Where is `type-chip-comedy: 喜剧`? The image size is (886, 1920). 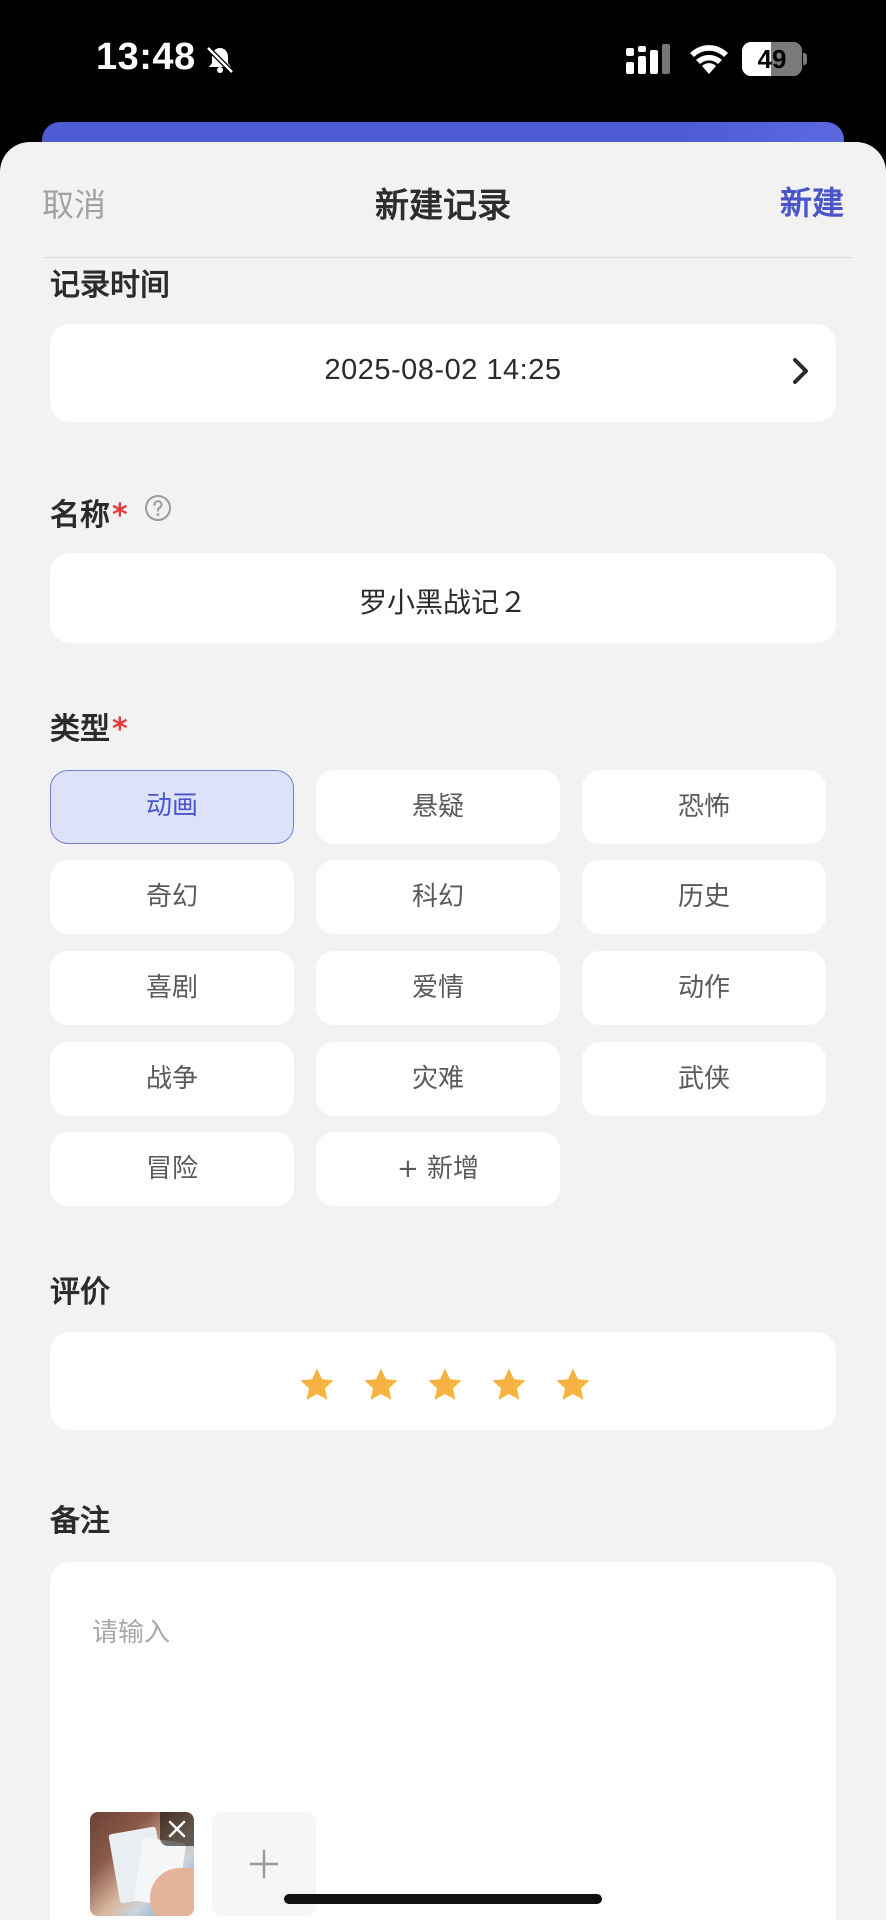 type-chip-comedy: 喜剧 is located at coordinates (172, 988).